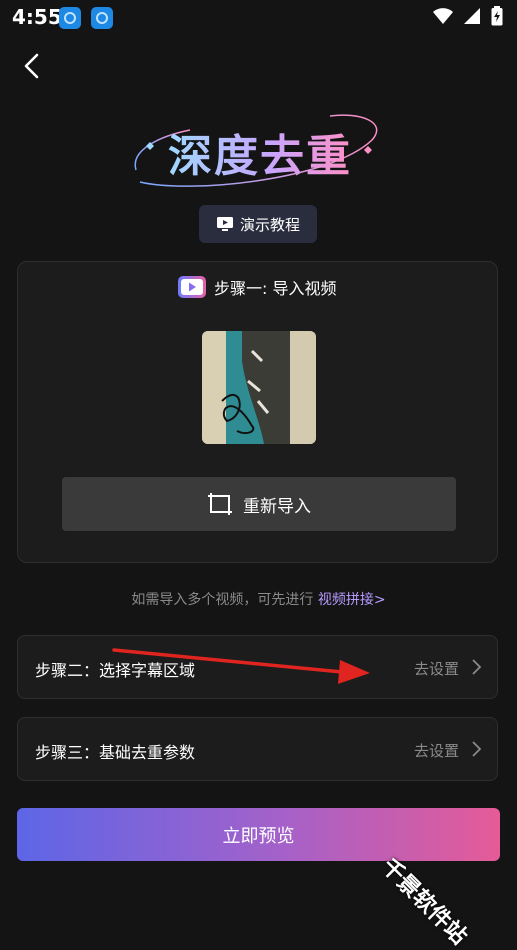  I want to click on step2-row: 步骤二：选择字幕区域 去设置, so click(257, 667).